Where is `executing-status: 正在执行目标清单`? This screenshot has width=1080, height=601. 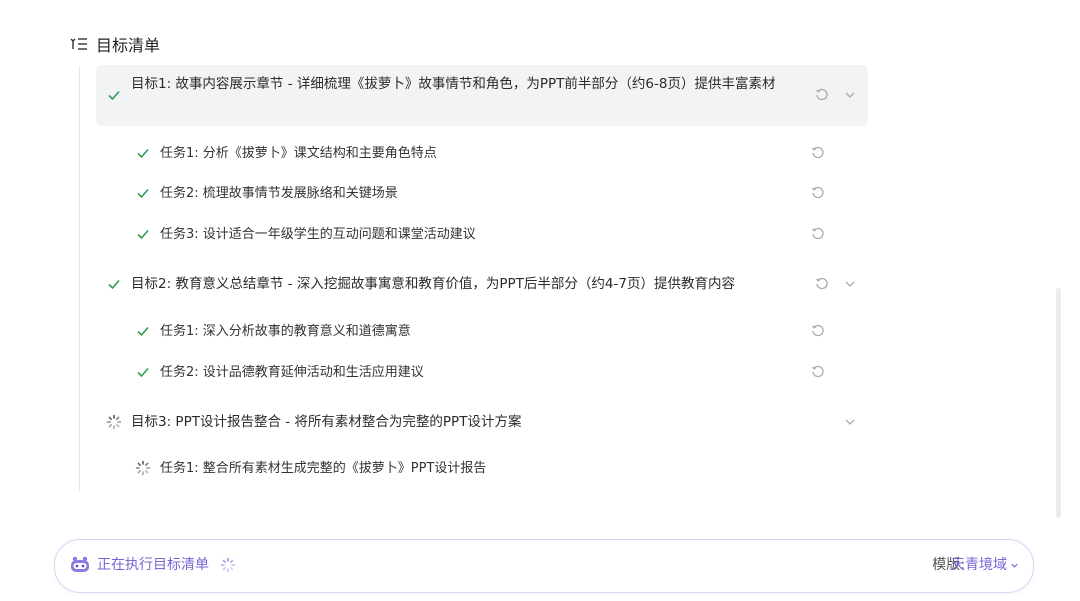
executing-status: 正在执行目标清单 is located at coordinates (153, 565).